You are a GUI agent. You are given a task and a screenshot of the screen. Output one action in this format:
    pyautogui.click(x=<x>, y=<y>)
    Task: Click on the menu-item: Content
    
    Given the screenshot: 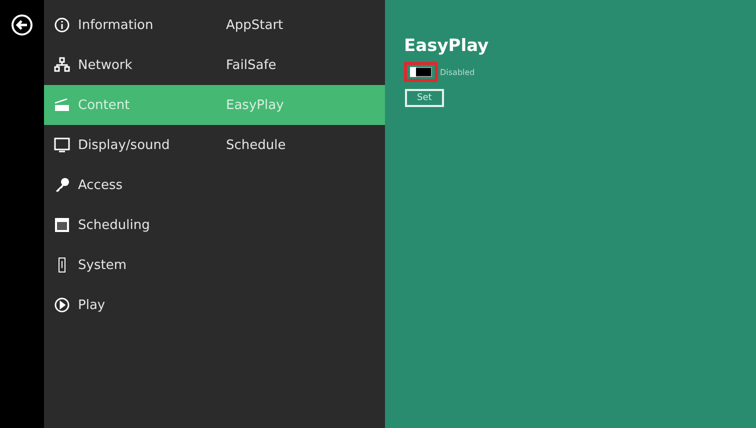 What is the action you would take?
    pyautogui.click(x=104, y=105)
    